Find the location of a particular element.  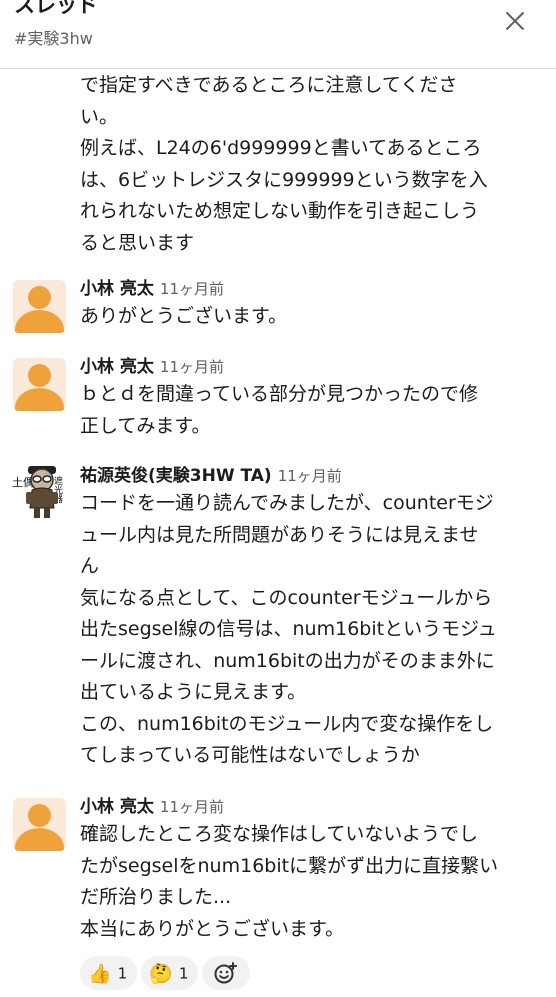

close-icon is located at coordinates (515, 21).